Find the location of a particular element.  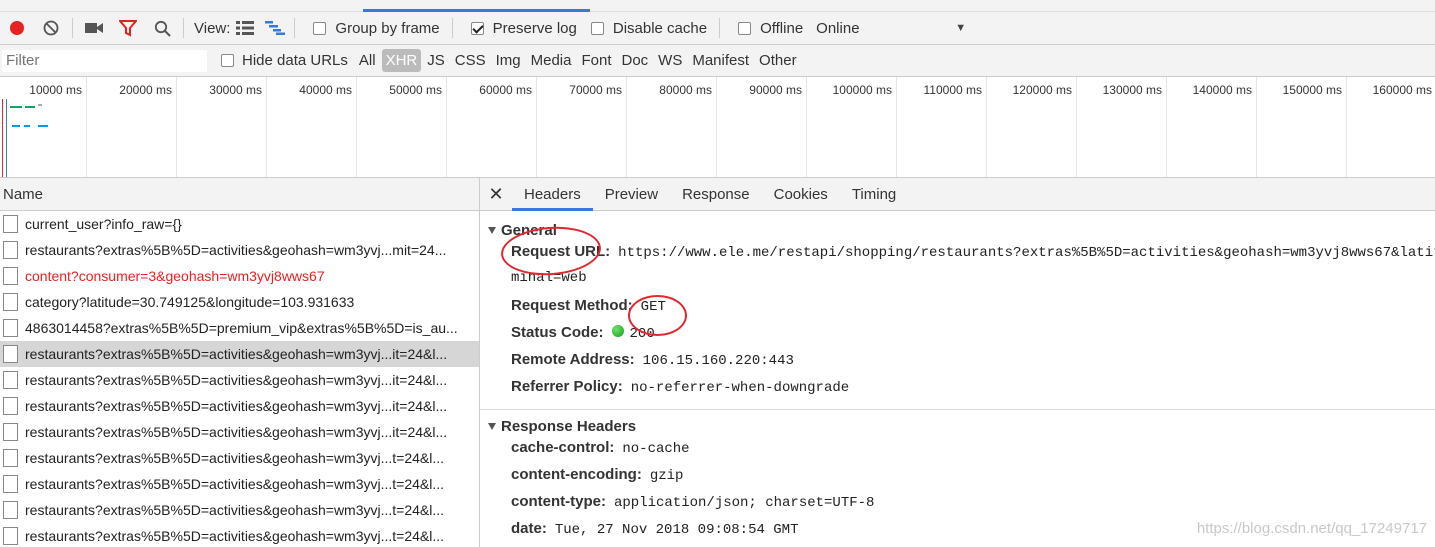

search-button is located at coordinates (162, 28).